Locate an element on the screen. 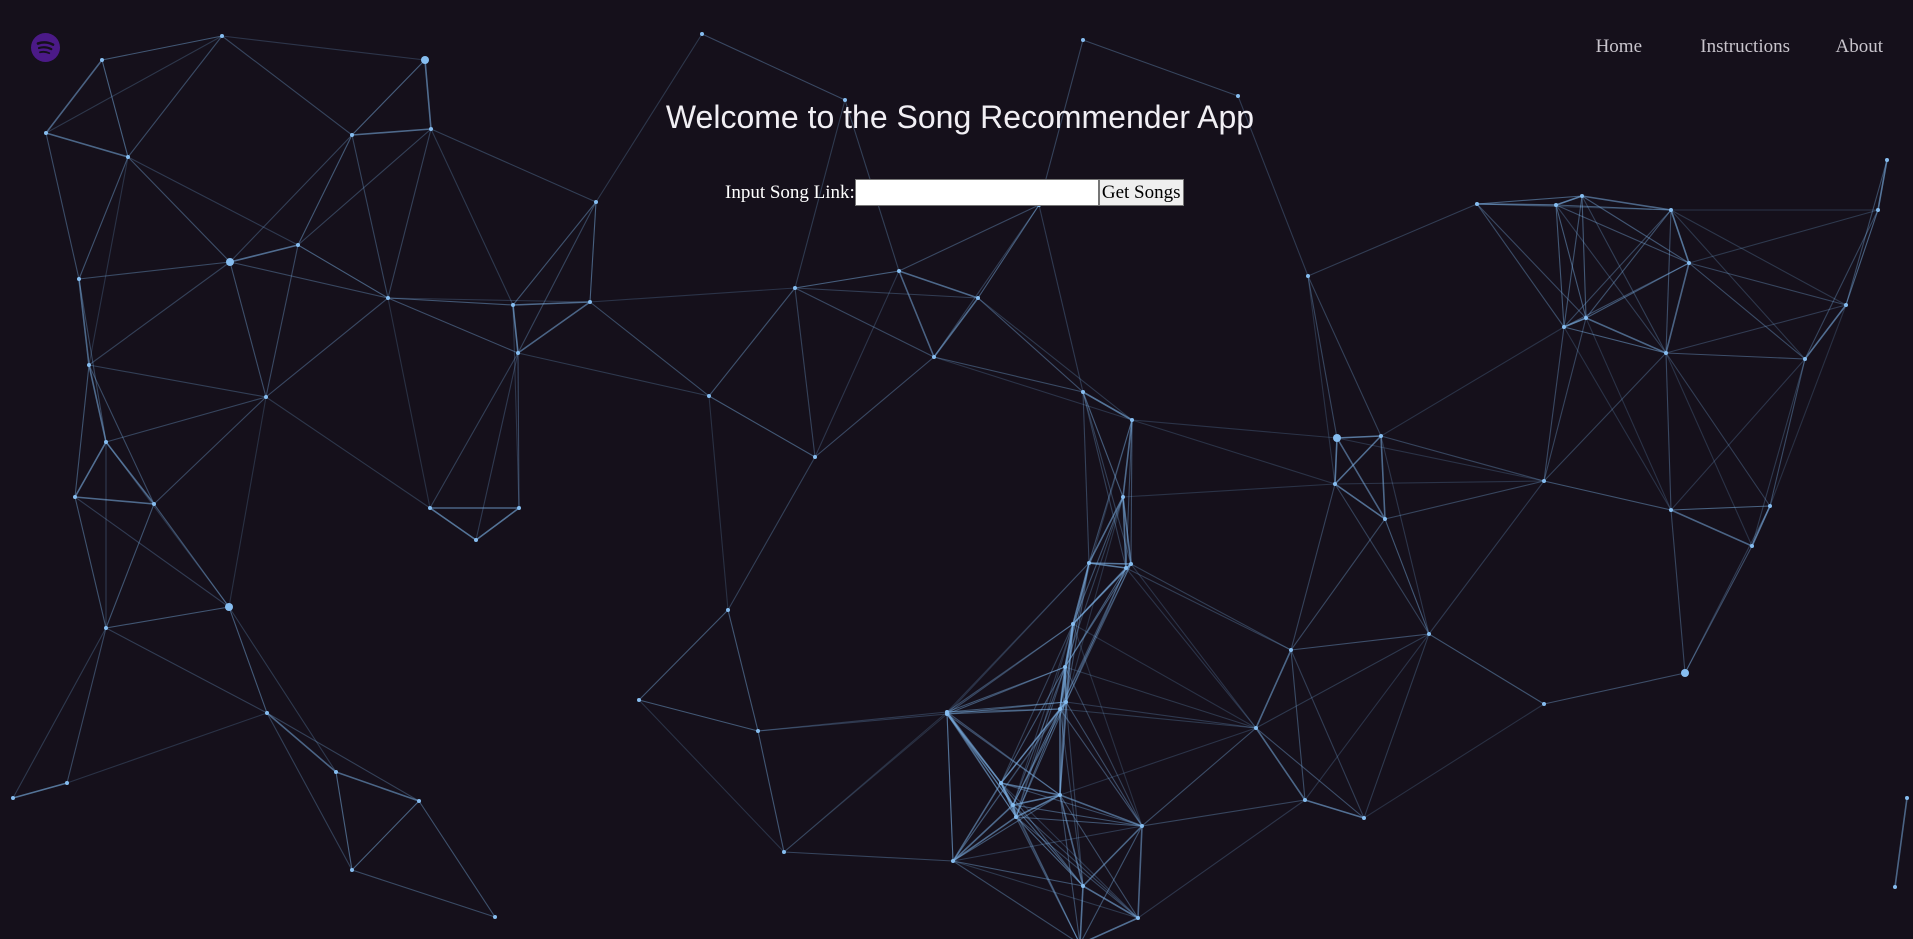 The width and height of the screenshot is (1913, 939). get-songs-button: Get Songs is located at coordinates (1141, 192).